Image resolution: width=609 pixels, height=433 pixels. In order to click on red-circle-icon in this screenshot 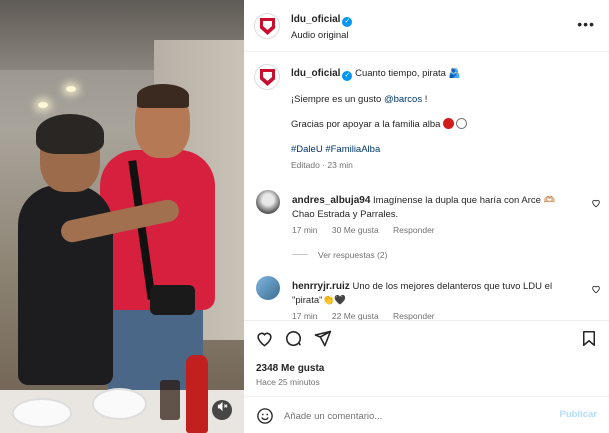, I will do `click(449, 123)`.